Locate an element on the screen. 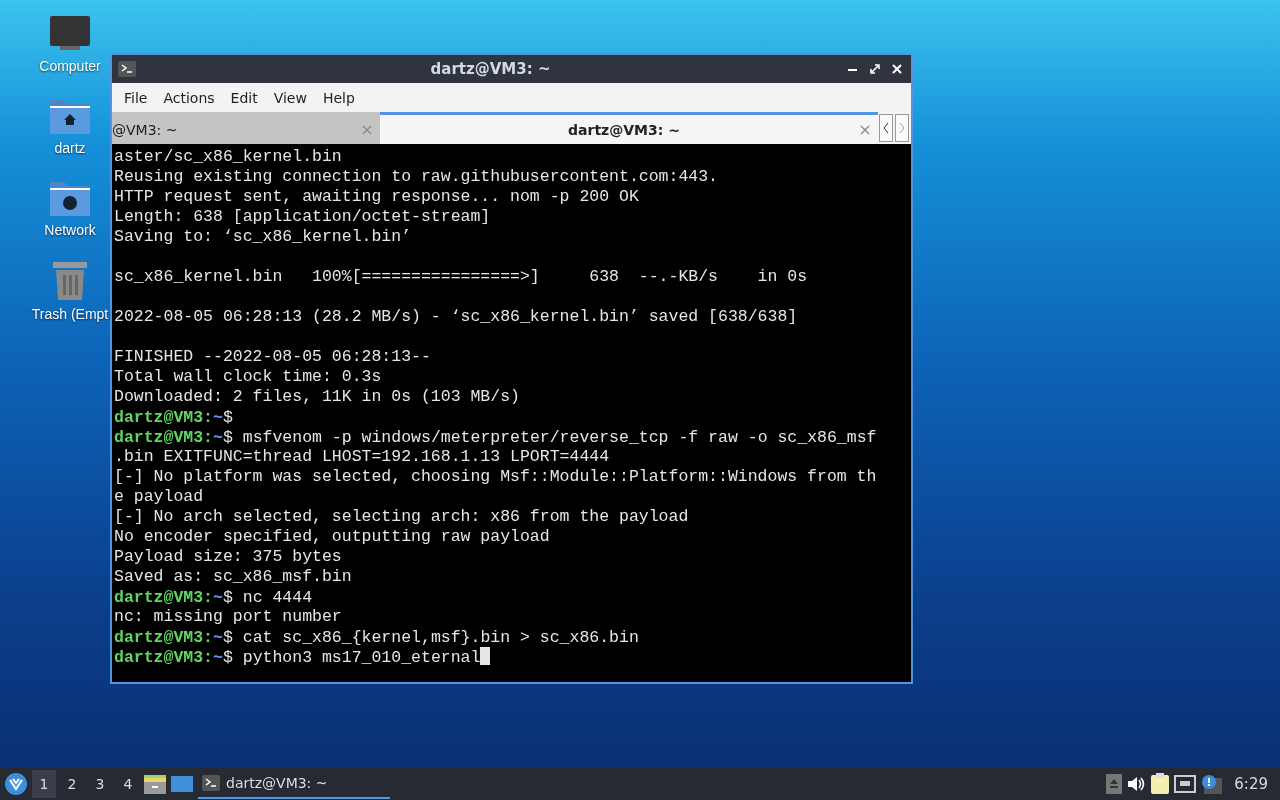 Image resolution: width=1280 pixels, height=800 pixels. output-line: sc_x86_kernel.bin 100%[================>] 638 --.-KB/s in 0s is located at coordinates (461, 277).